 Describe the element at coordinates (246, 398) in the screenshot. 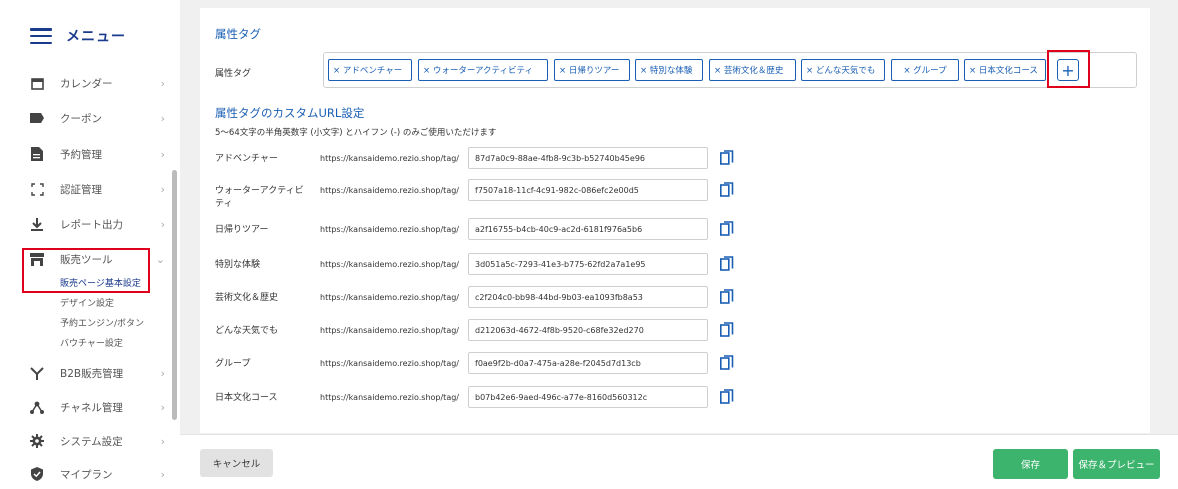

I see `url-row-label: 日本文化コース` at that location.